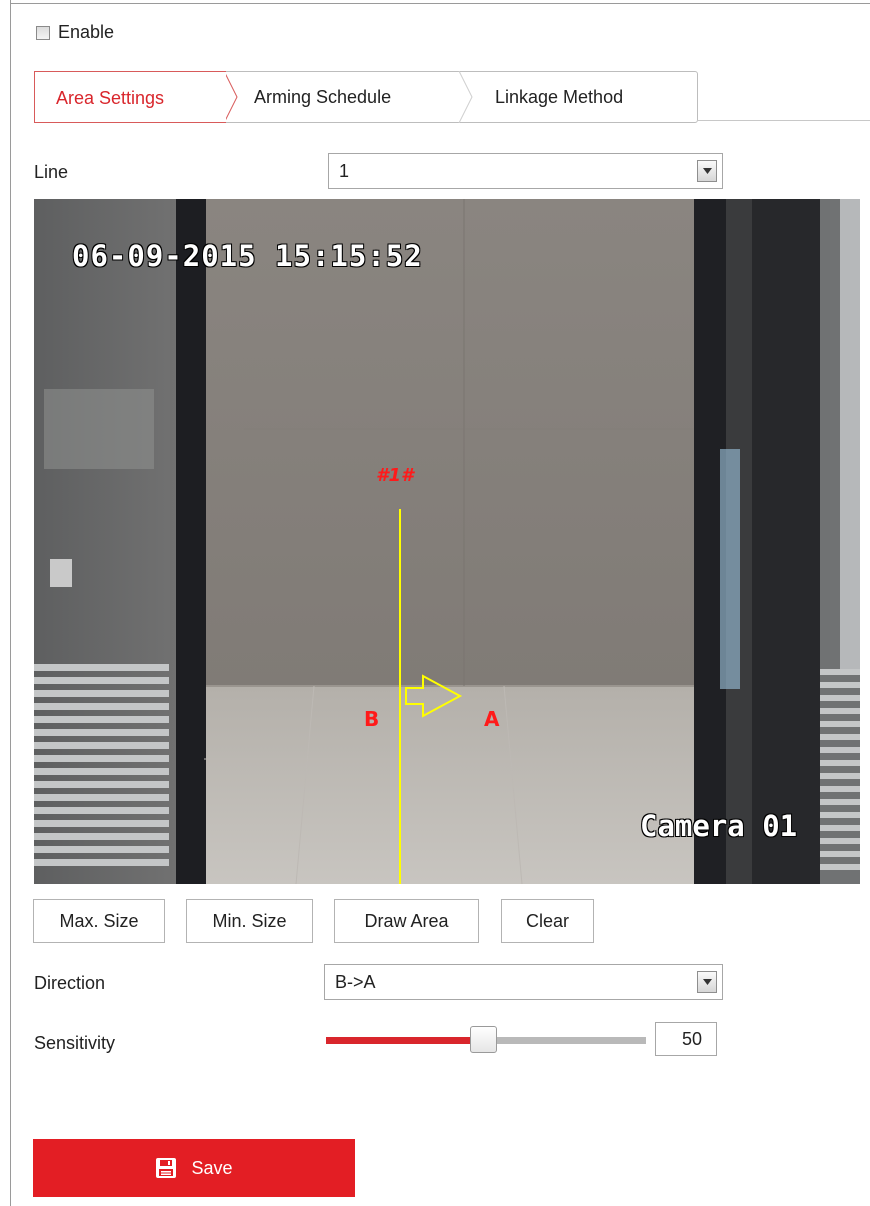 Image resolution: width=870 pixels, height=1206 pixels. What do you see at coordinates (566, 1040) in the screenshot?
I see `sensitivity-slider-track` at bounding box center [566, 1040].